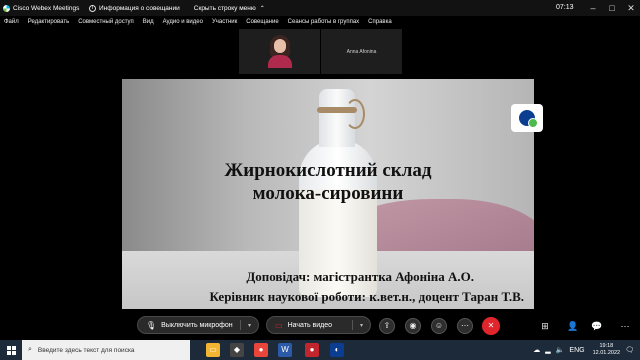 This screenshot has height=360, width=640. What do you see at coordinates (565, 7) in the screenshot?
I see `meeting-clock: 07:13` at bounding box center [565, 7].